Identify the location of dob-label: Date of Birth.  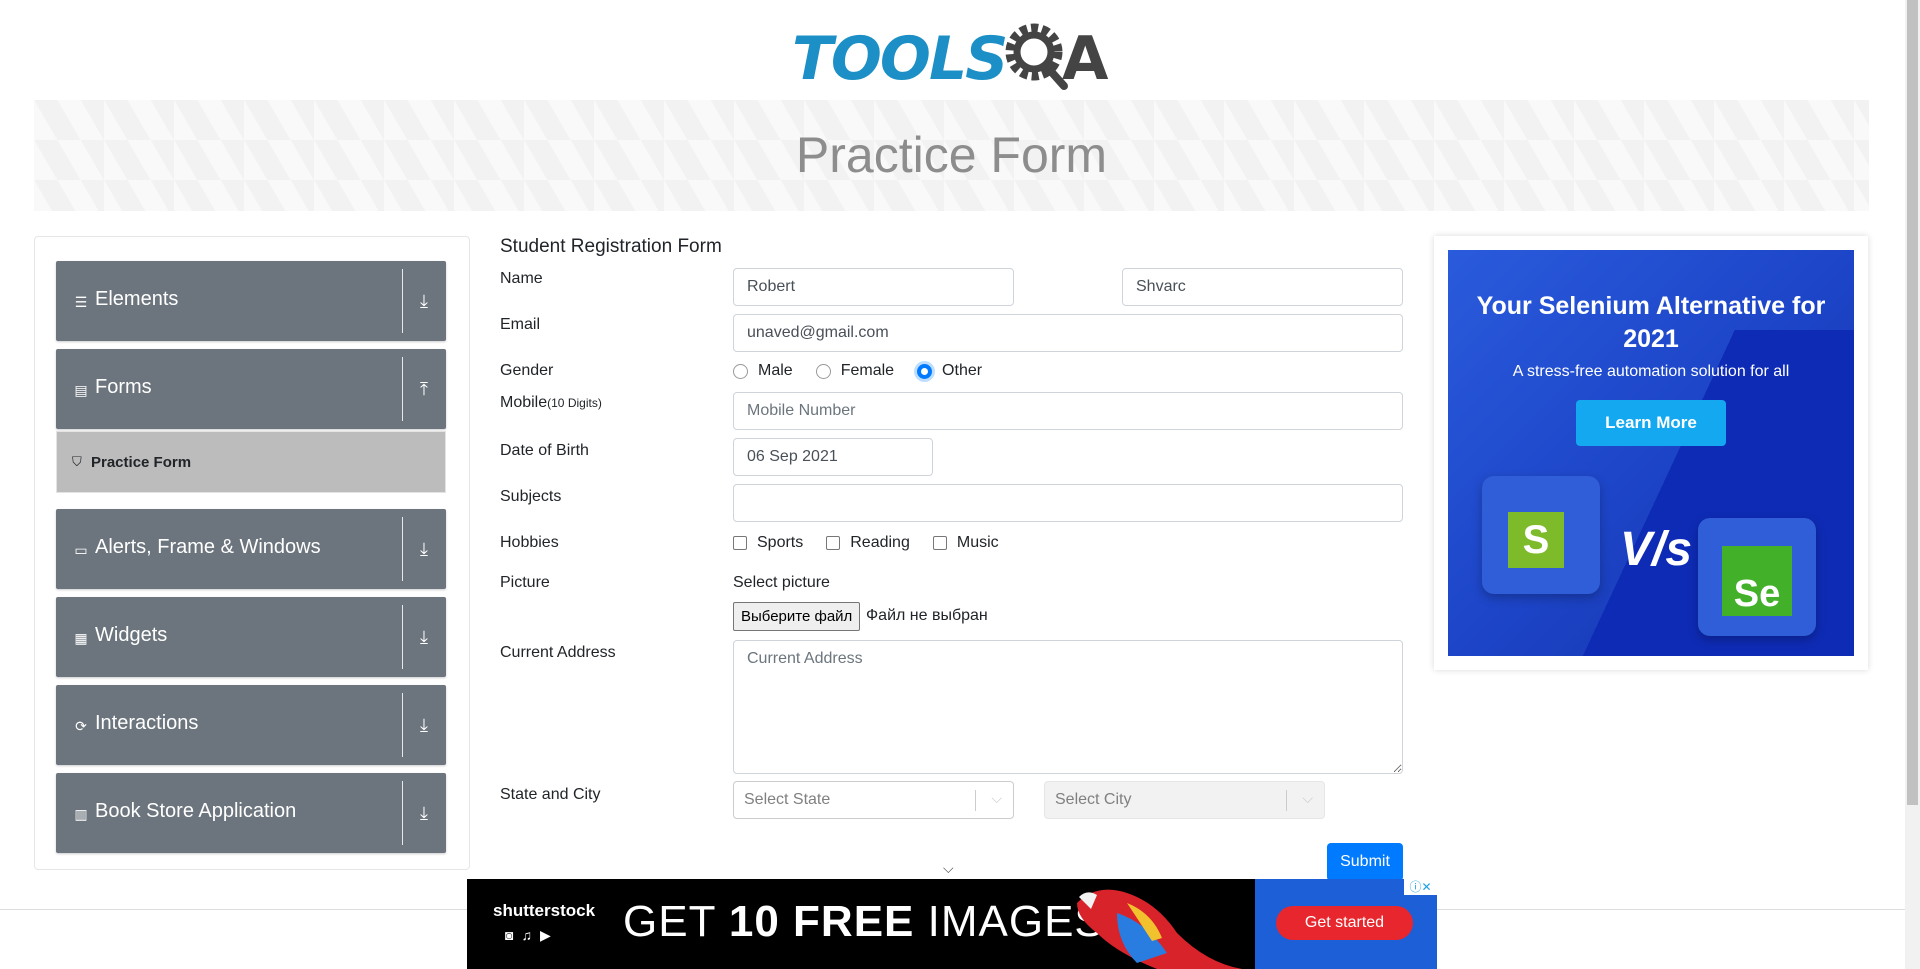
(544, 450).